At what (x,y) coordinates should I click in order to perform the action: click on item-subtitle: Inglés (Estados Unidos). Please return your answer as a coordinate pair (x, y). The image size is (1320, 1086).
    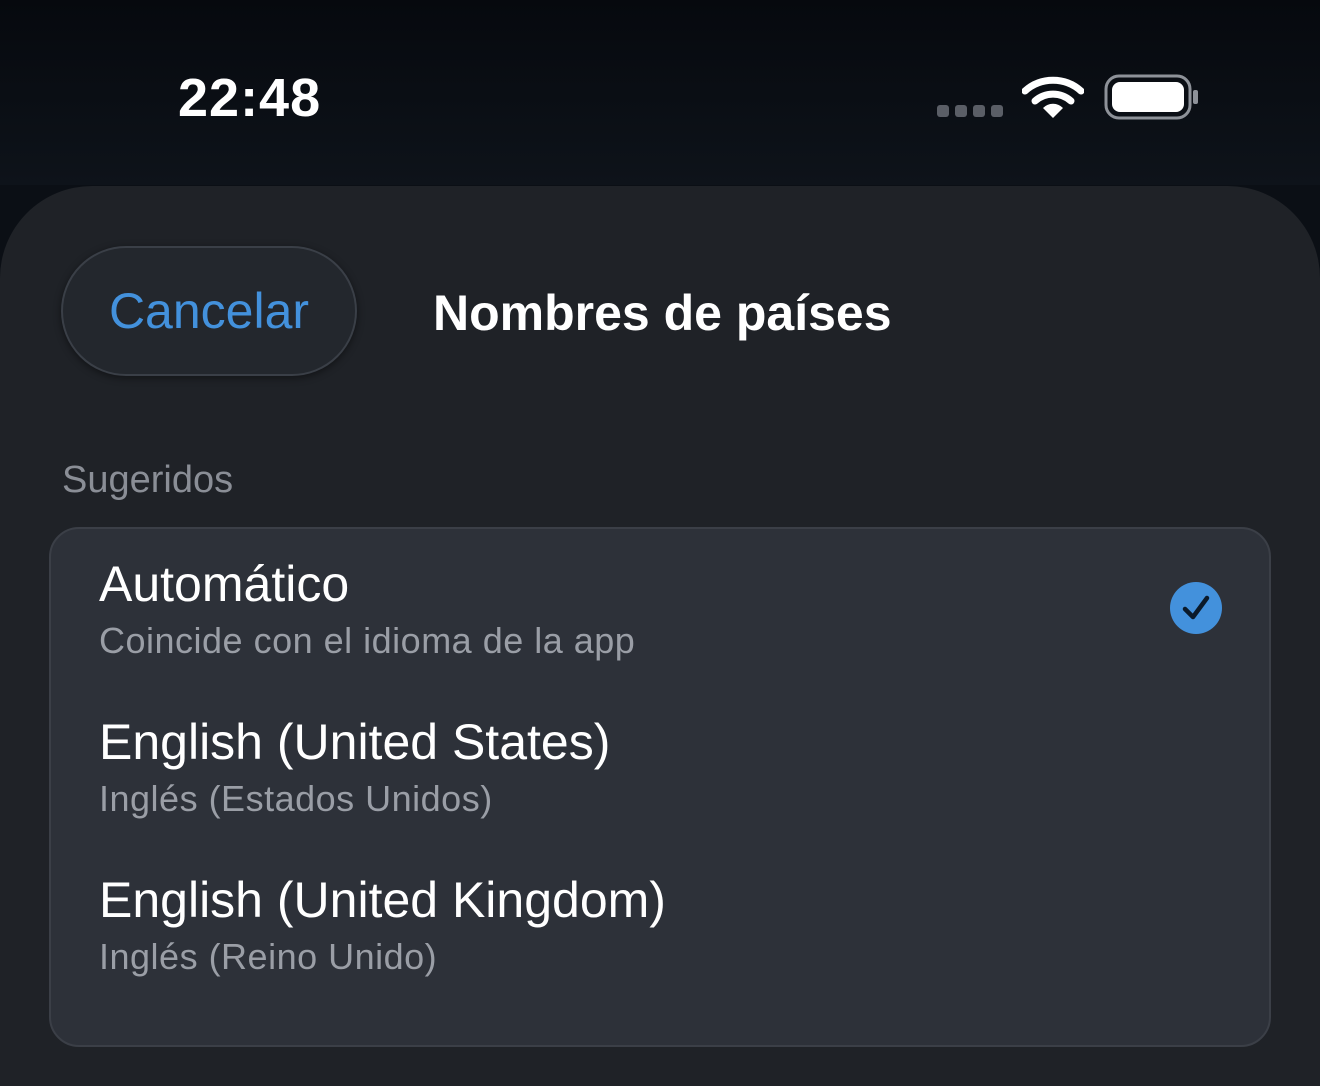
    Looking at the image, I should click on (296, 798).